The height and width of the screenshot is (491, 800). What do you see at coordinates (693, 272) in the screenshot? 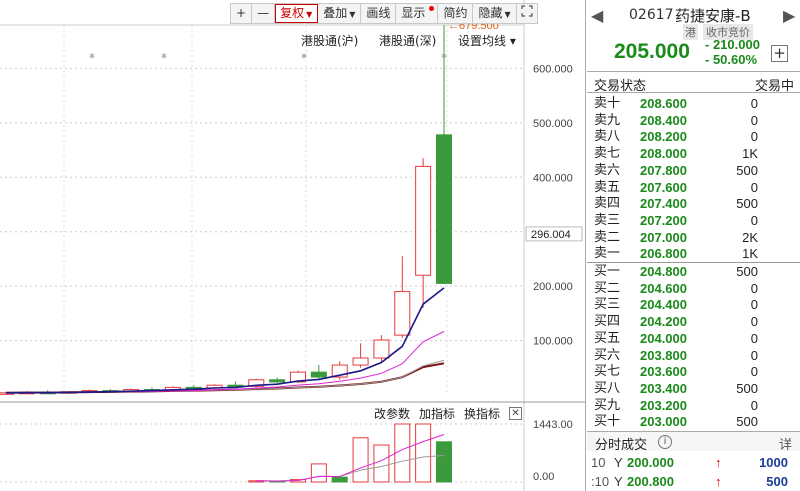
I see `bid-row: 买一 204.800 500` at bounding box center [693, 272].